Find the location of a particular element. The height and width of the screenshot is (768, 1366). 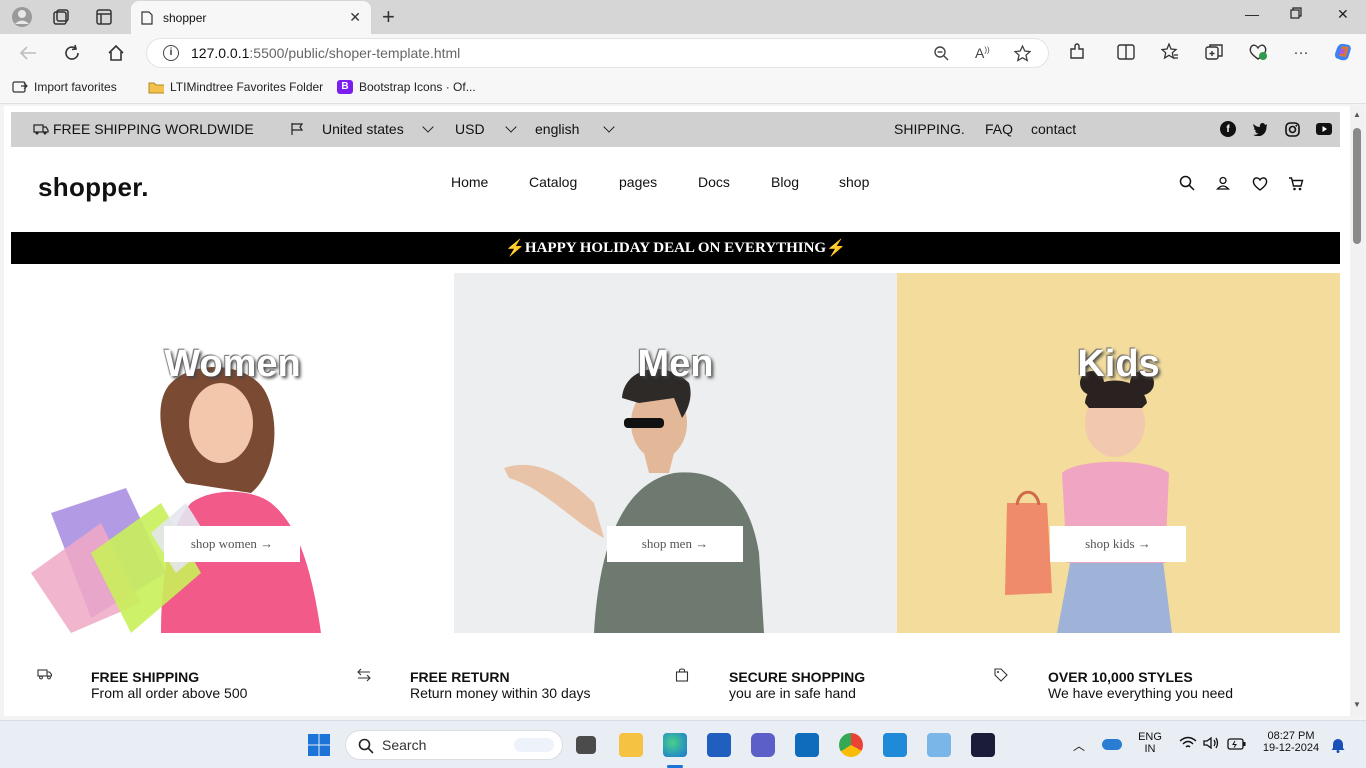

favorite-star-icon is located at coordinates (1022, 54).